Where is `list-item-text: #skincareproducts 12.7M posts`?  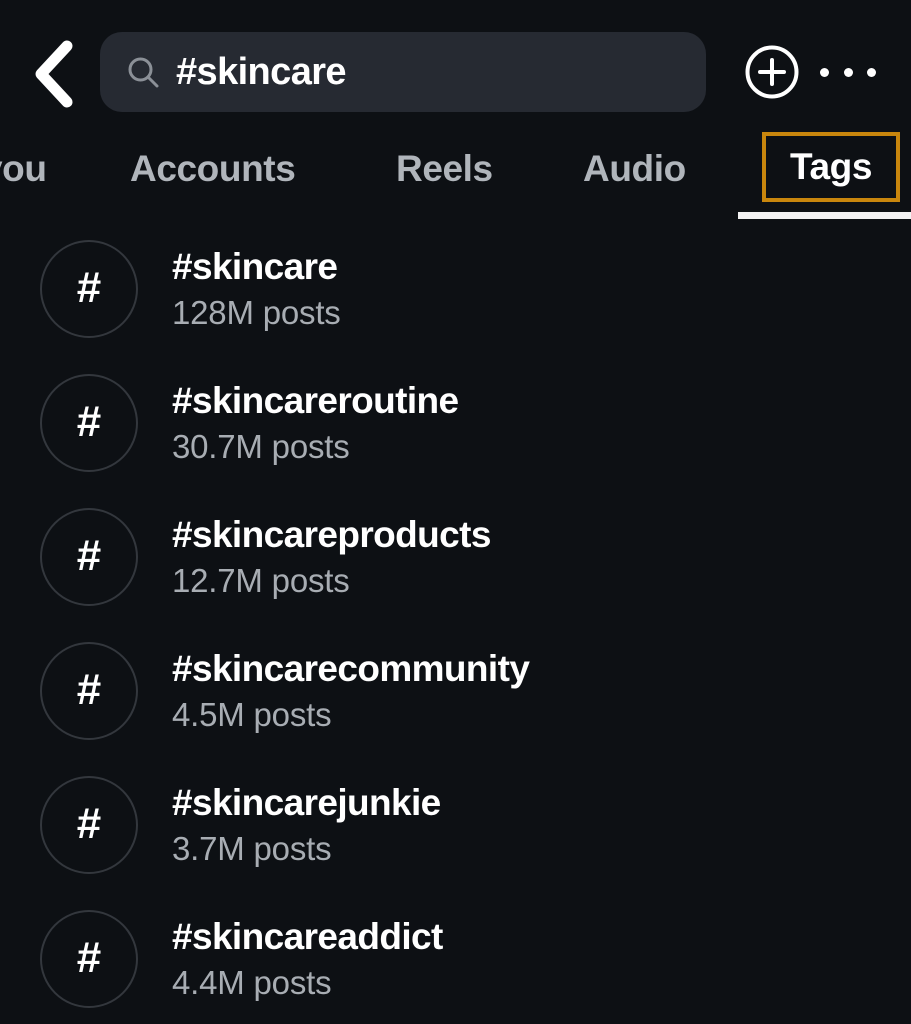 list-item-text: #skincareproducts 12.7M posts is located at coordinates (331, 556).